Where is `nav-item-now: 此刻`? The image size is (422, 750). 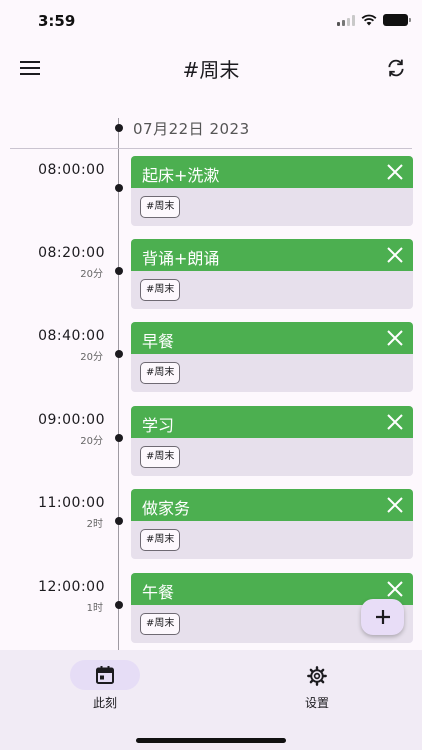 nav-item-now: 此刻 is located at coordinates (105, 690).